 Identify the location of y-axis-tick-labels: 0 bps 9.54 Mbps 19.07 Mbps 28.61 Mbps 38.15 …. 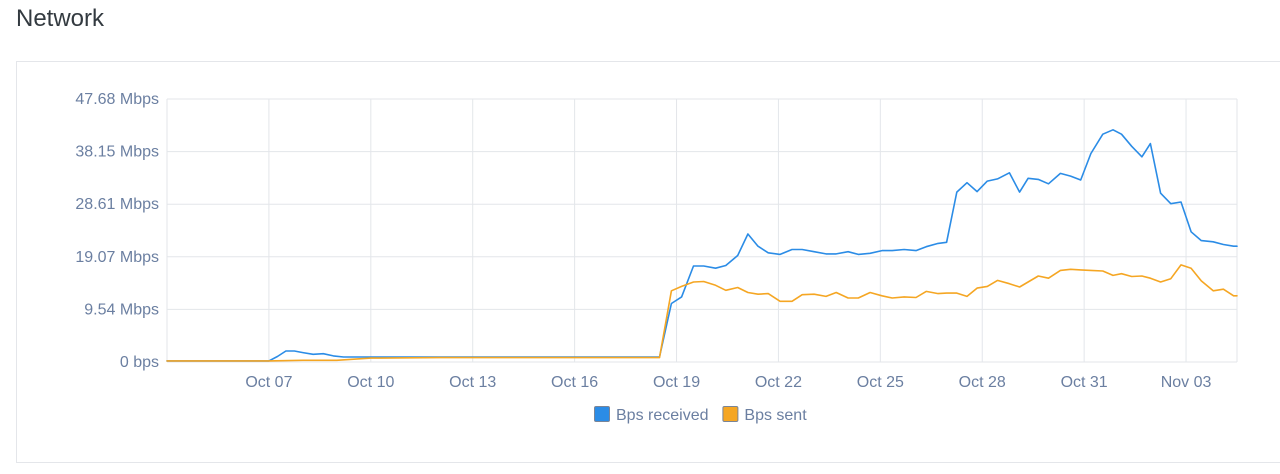
(117, 231).